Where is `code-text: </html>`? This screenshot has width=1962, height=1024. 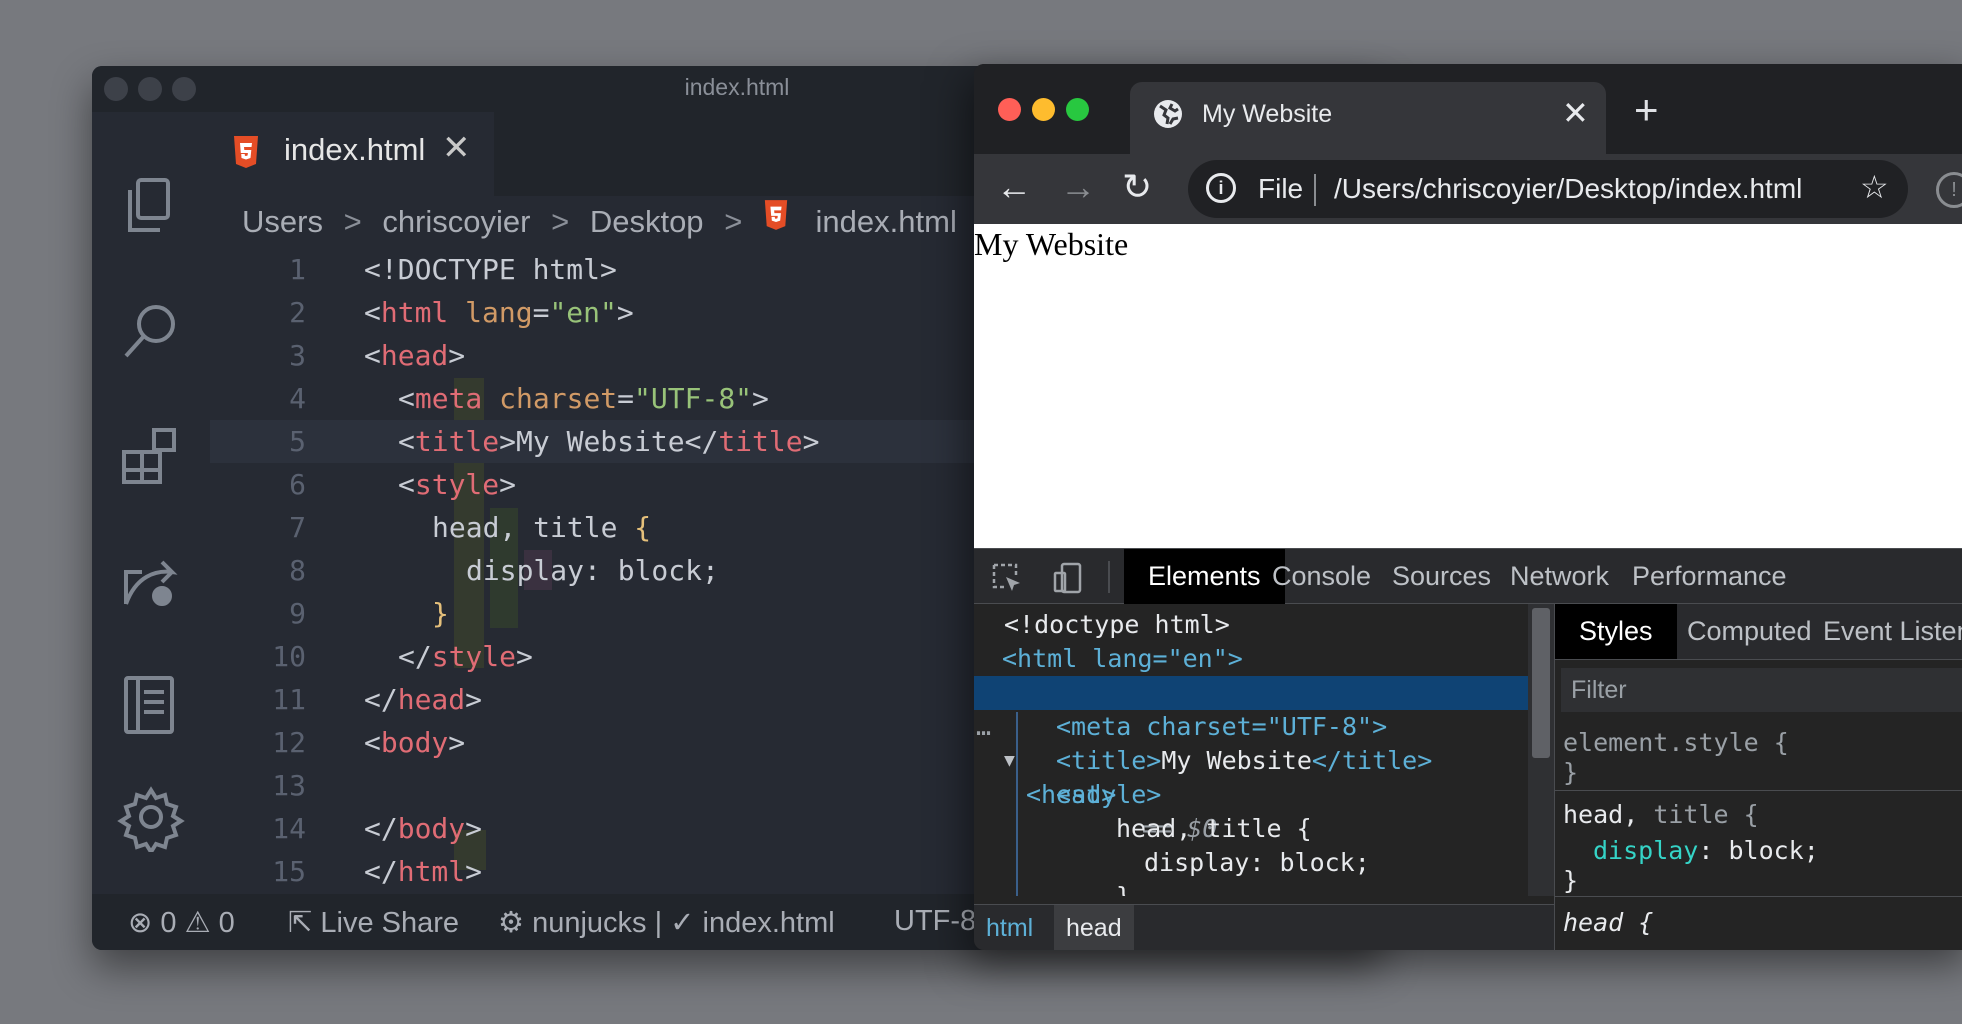 code-text: </html> is located at coordinates (423, 871).